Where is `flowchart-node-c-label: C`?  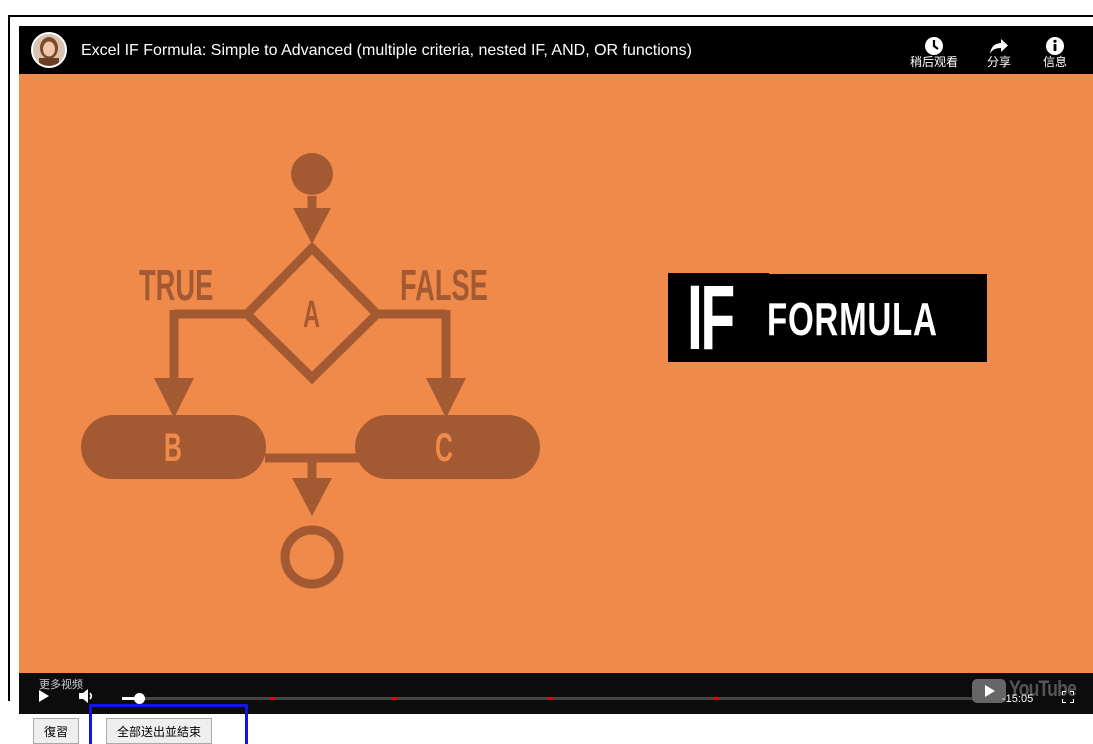 flowchart-node-c-label: C is located at coordinates (444, 448).